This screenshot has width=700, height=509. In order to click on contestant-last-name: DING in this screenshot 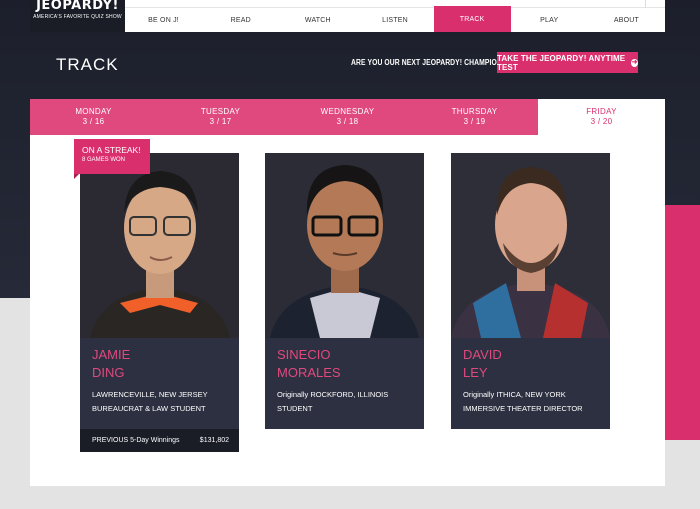, I will do `click(108, 372)`.